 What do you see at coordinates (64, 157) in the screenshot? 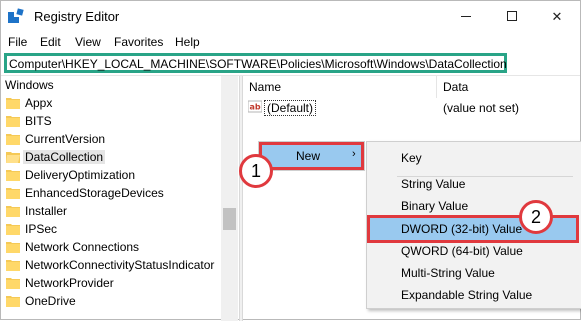
I see `tree-item-label: DataCollection` at bounding box center [64, 157].